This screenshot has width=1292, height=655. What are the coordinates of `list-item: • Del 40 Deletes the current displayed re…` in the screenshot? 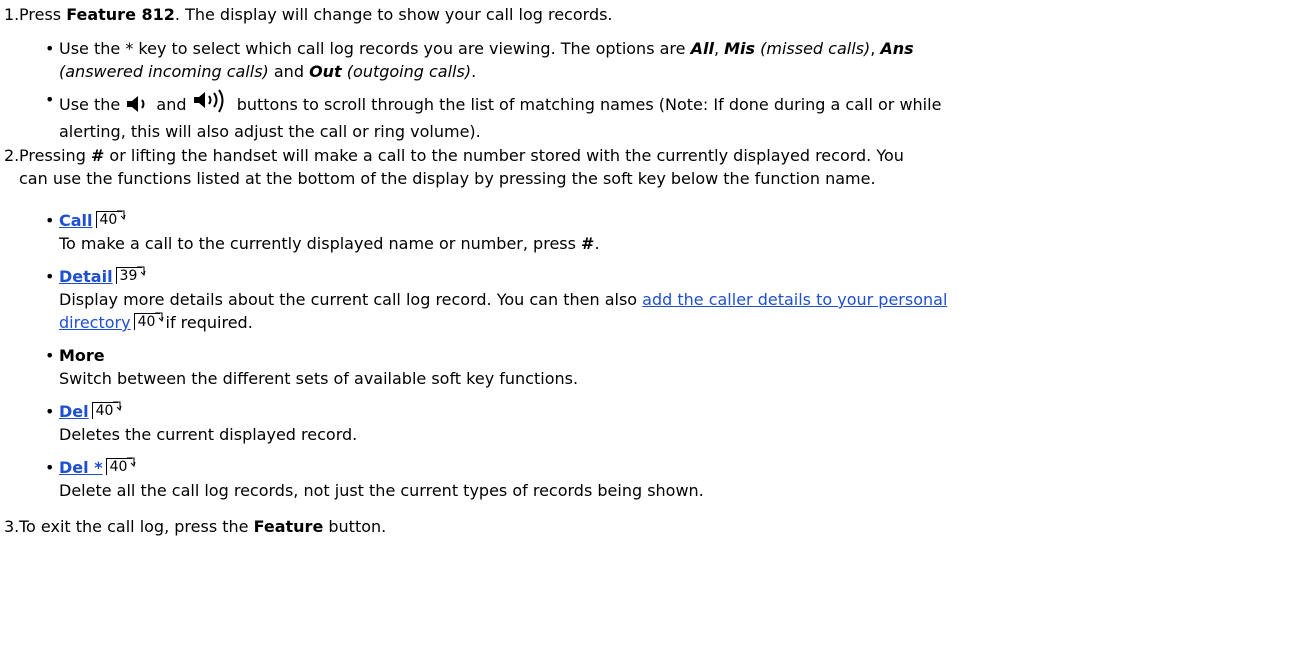 It's located at (201, 422).